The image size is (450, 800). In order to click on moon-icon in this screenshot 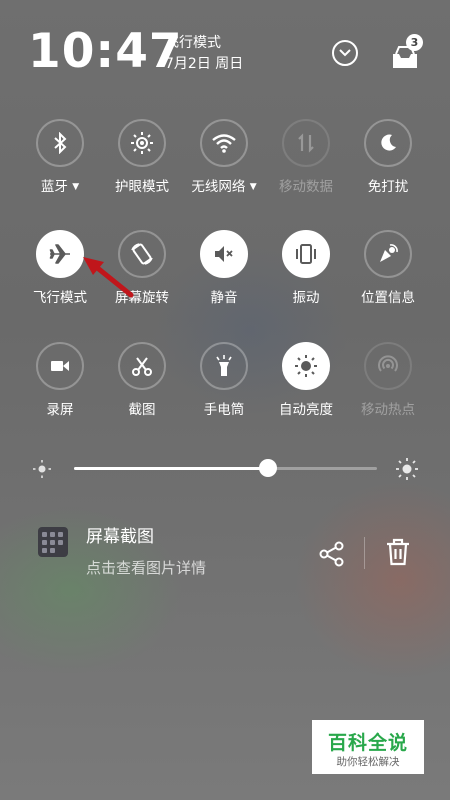, I will do `click(388, 142)`.